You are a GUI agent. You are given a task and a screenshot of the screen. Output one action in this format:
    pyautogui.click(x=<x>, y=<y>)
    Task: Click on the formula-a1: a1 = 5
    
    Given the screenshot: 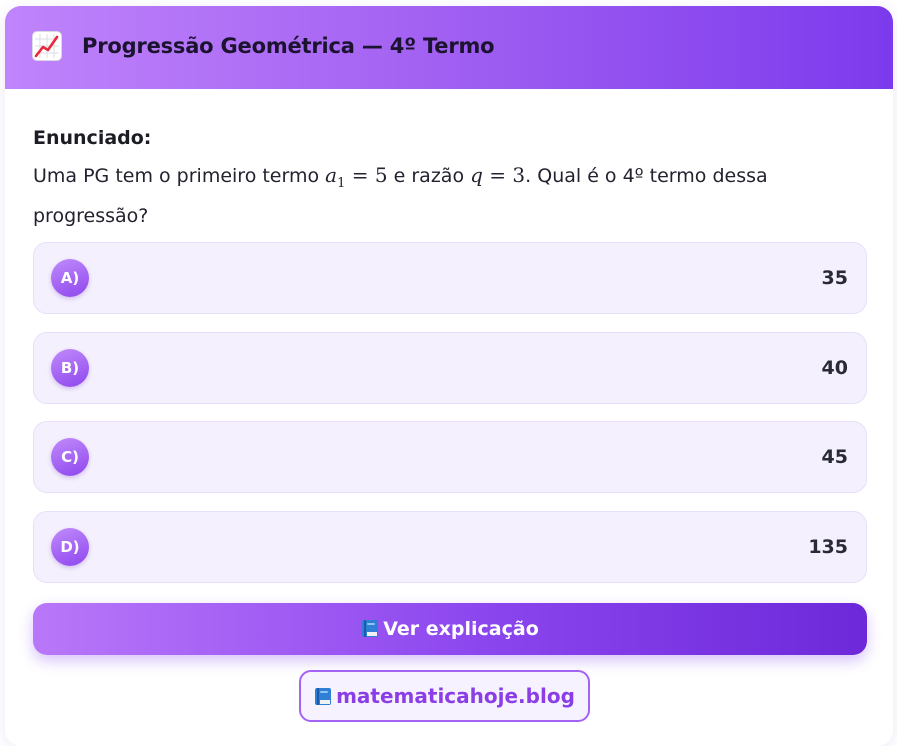 What is the action you would take?
    pyautogui.click(x=356, y=177)
    